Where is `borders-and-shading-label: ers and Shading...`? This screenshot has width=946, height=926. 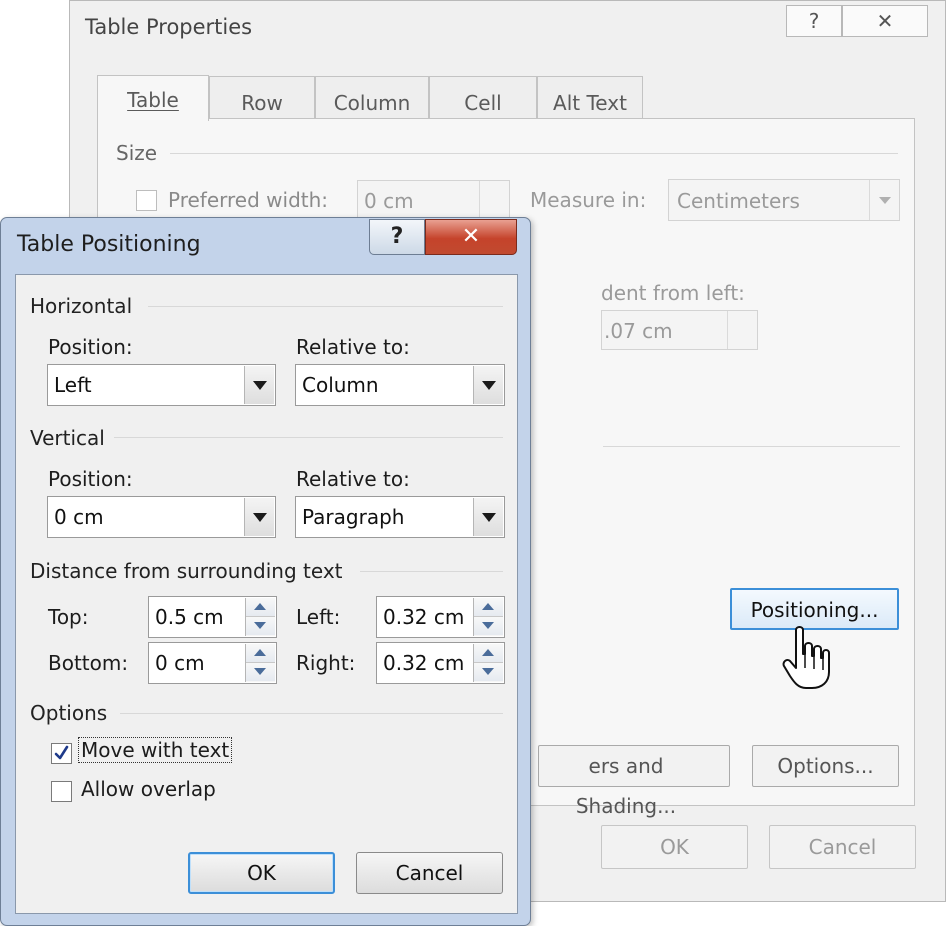
borders-and-shading-label: ers and Shading... is located at coordinates (626, 786).